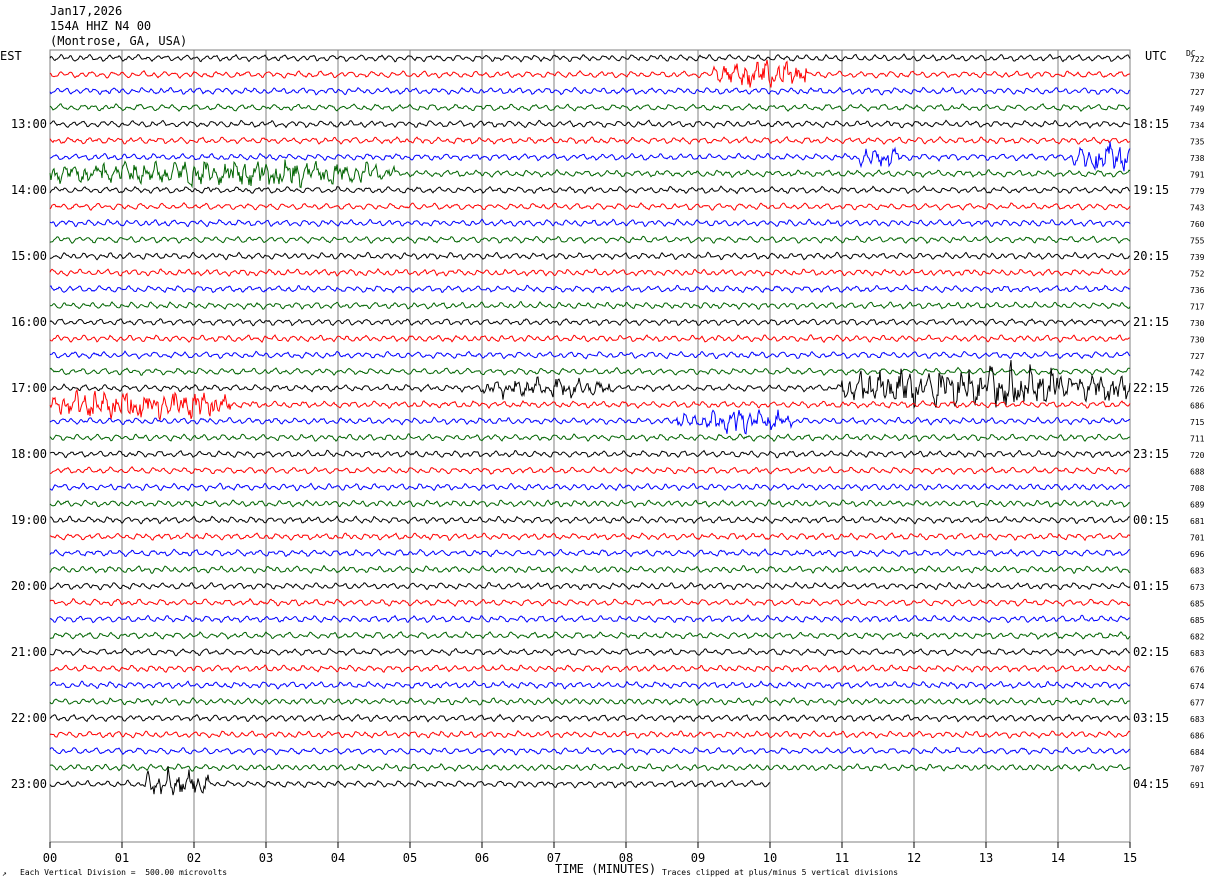  I want to click on dc-value-label: 682, so click(1197, 637).